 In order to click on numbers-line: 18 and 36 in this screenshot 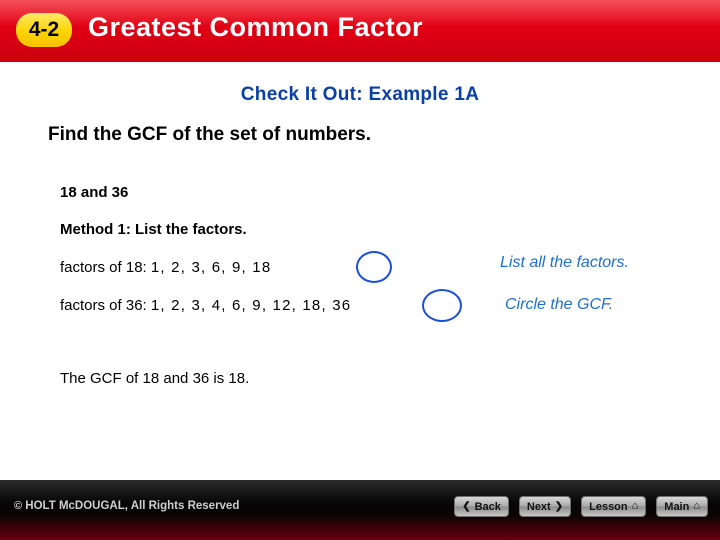, I will do `click(94, 192)`.